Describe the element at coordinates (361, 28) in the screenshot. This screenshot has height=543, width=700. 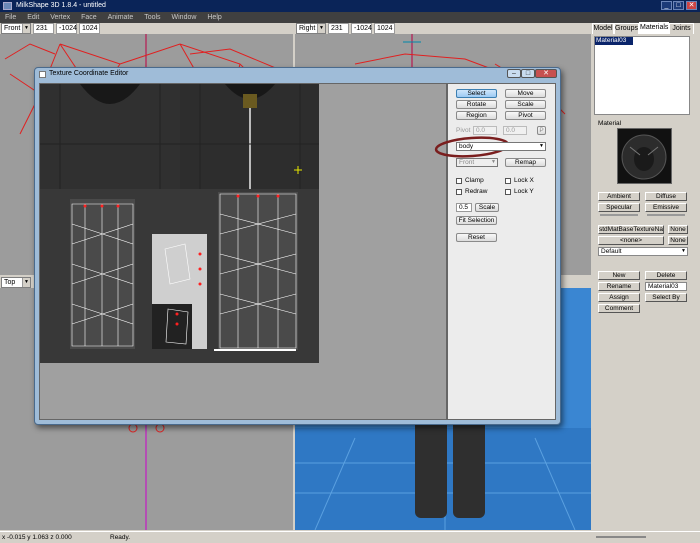
I see `right-value-2: -1024` at that location.